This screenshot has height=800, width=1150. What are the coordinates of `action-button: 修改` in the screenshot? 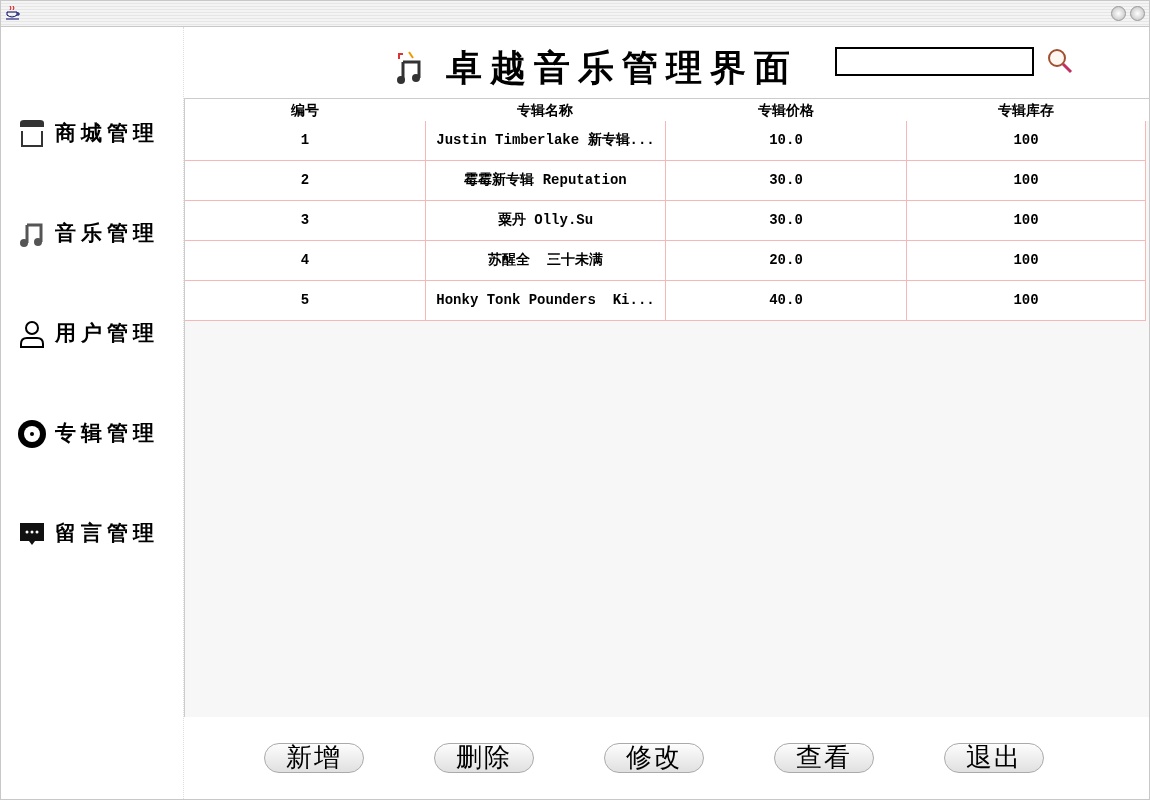 It's located at (654, 758).